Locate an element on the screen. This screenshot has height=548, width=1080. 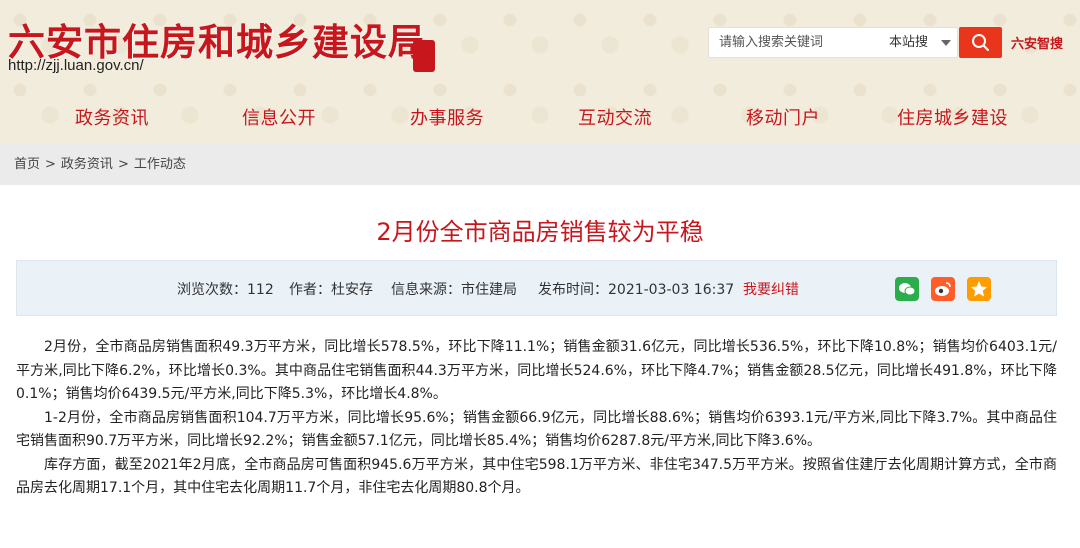
meta-author-label: 作者： is located at coordinates (310, 290).